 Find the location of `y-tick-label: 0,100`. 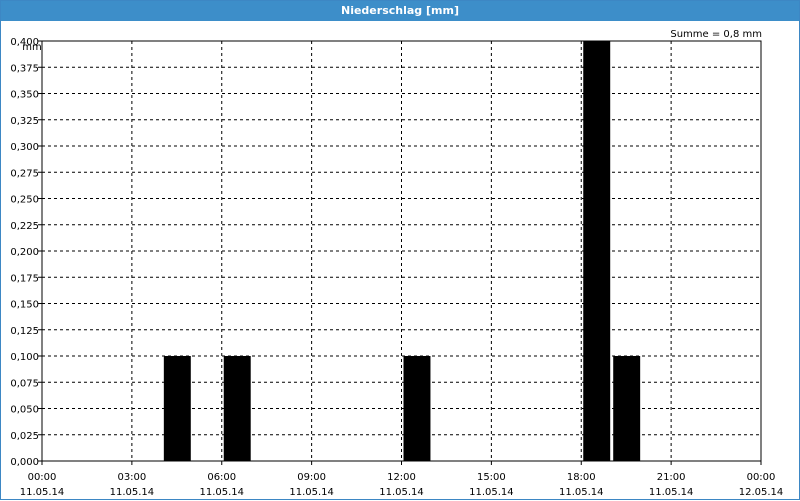

y-tick-label: 0,100 is located at coordinates (24, 357).